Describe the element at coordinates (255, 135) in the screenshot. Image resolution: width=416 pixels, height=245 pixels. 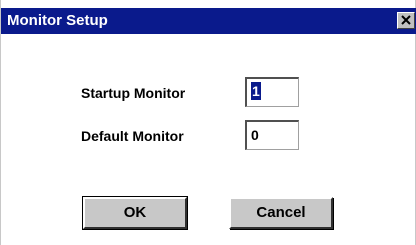
I see `default-monitor-value: 0` at that location.